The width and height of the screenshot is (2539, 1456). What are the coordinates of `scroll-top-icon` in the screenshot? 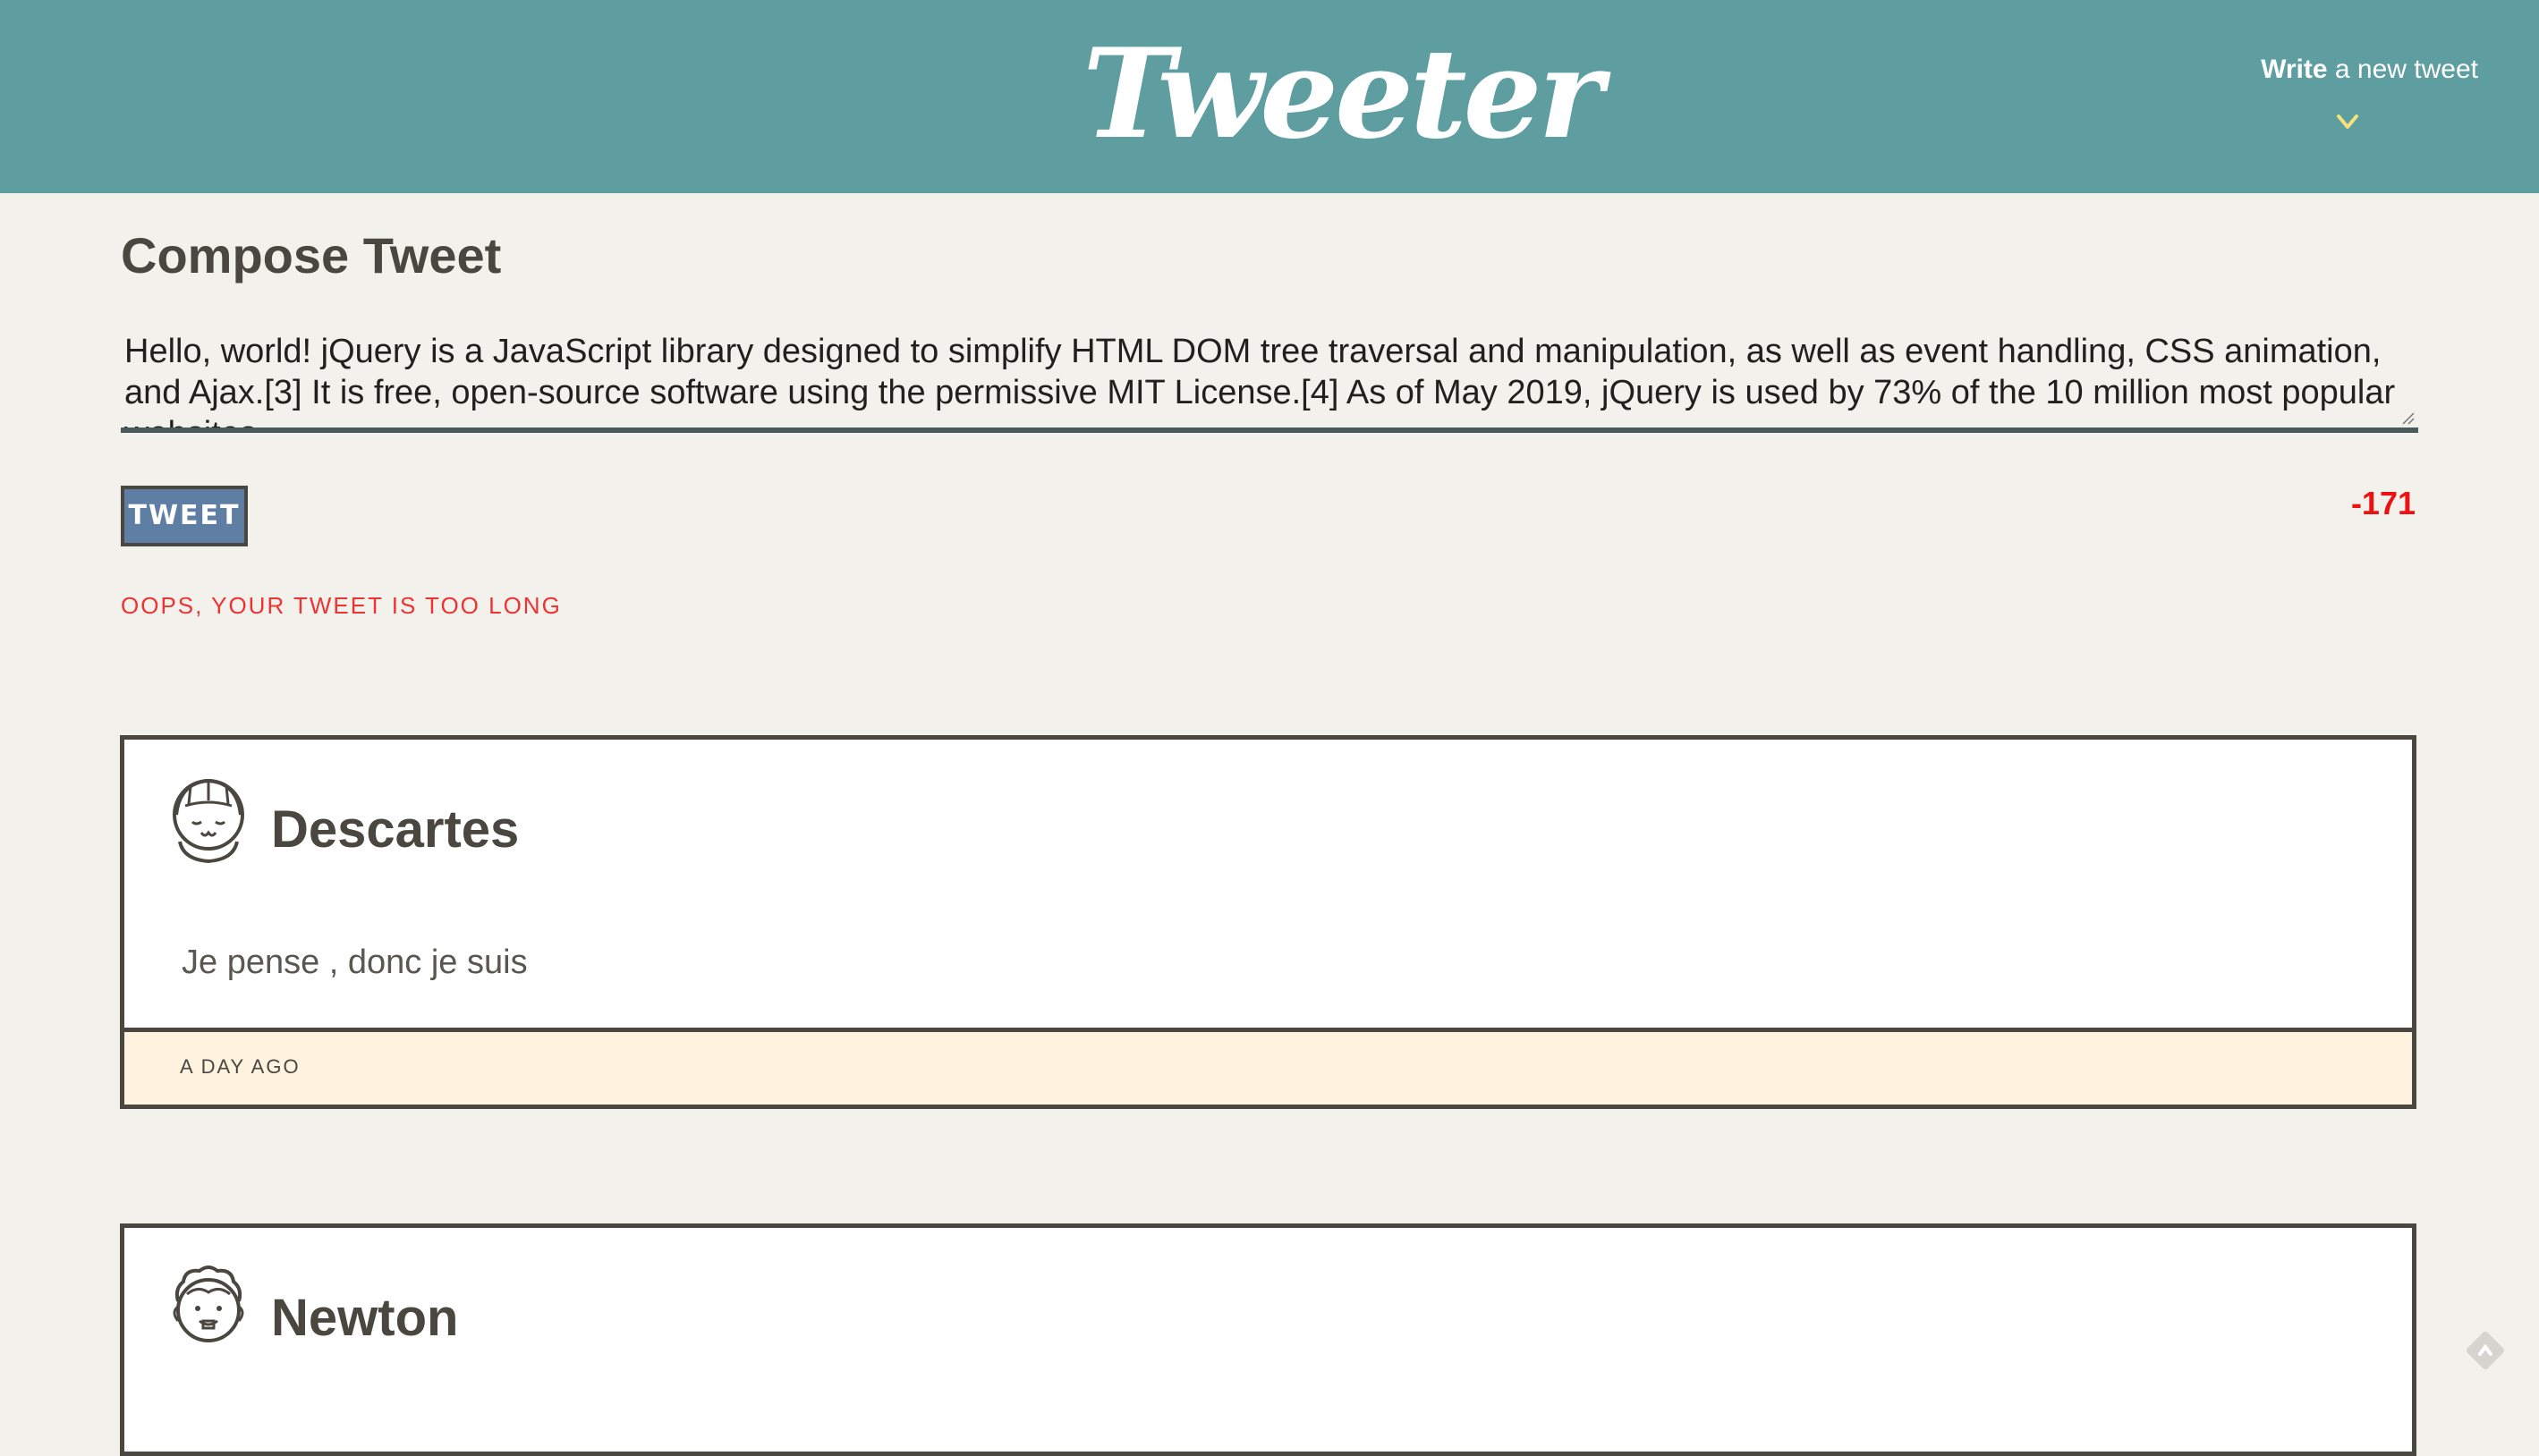 It's located at (2485, 1350).